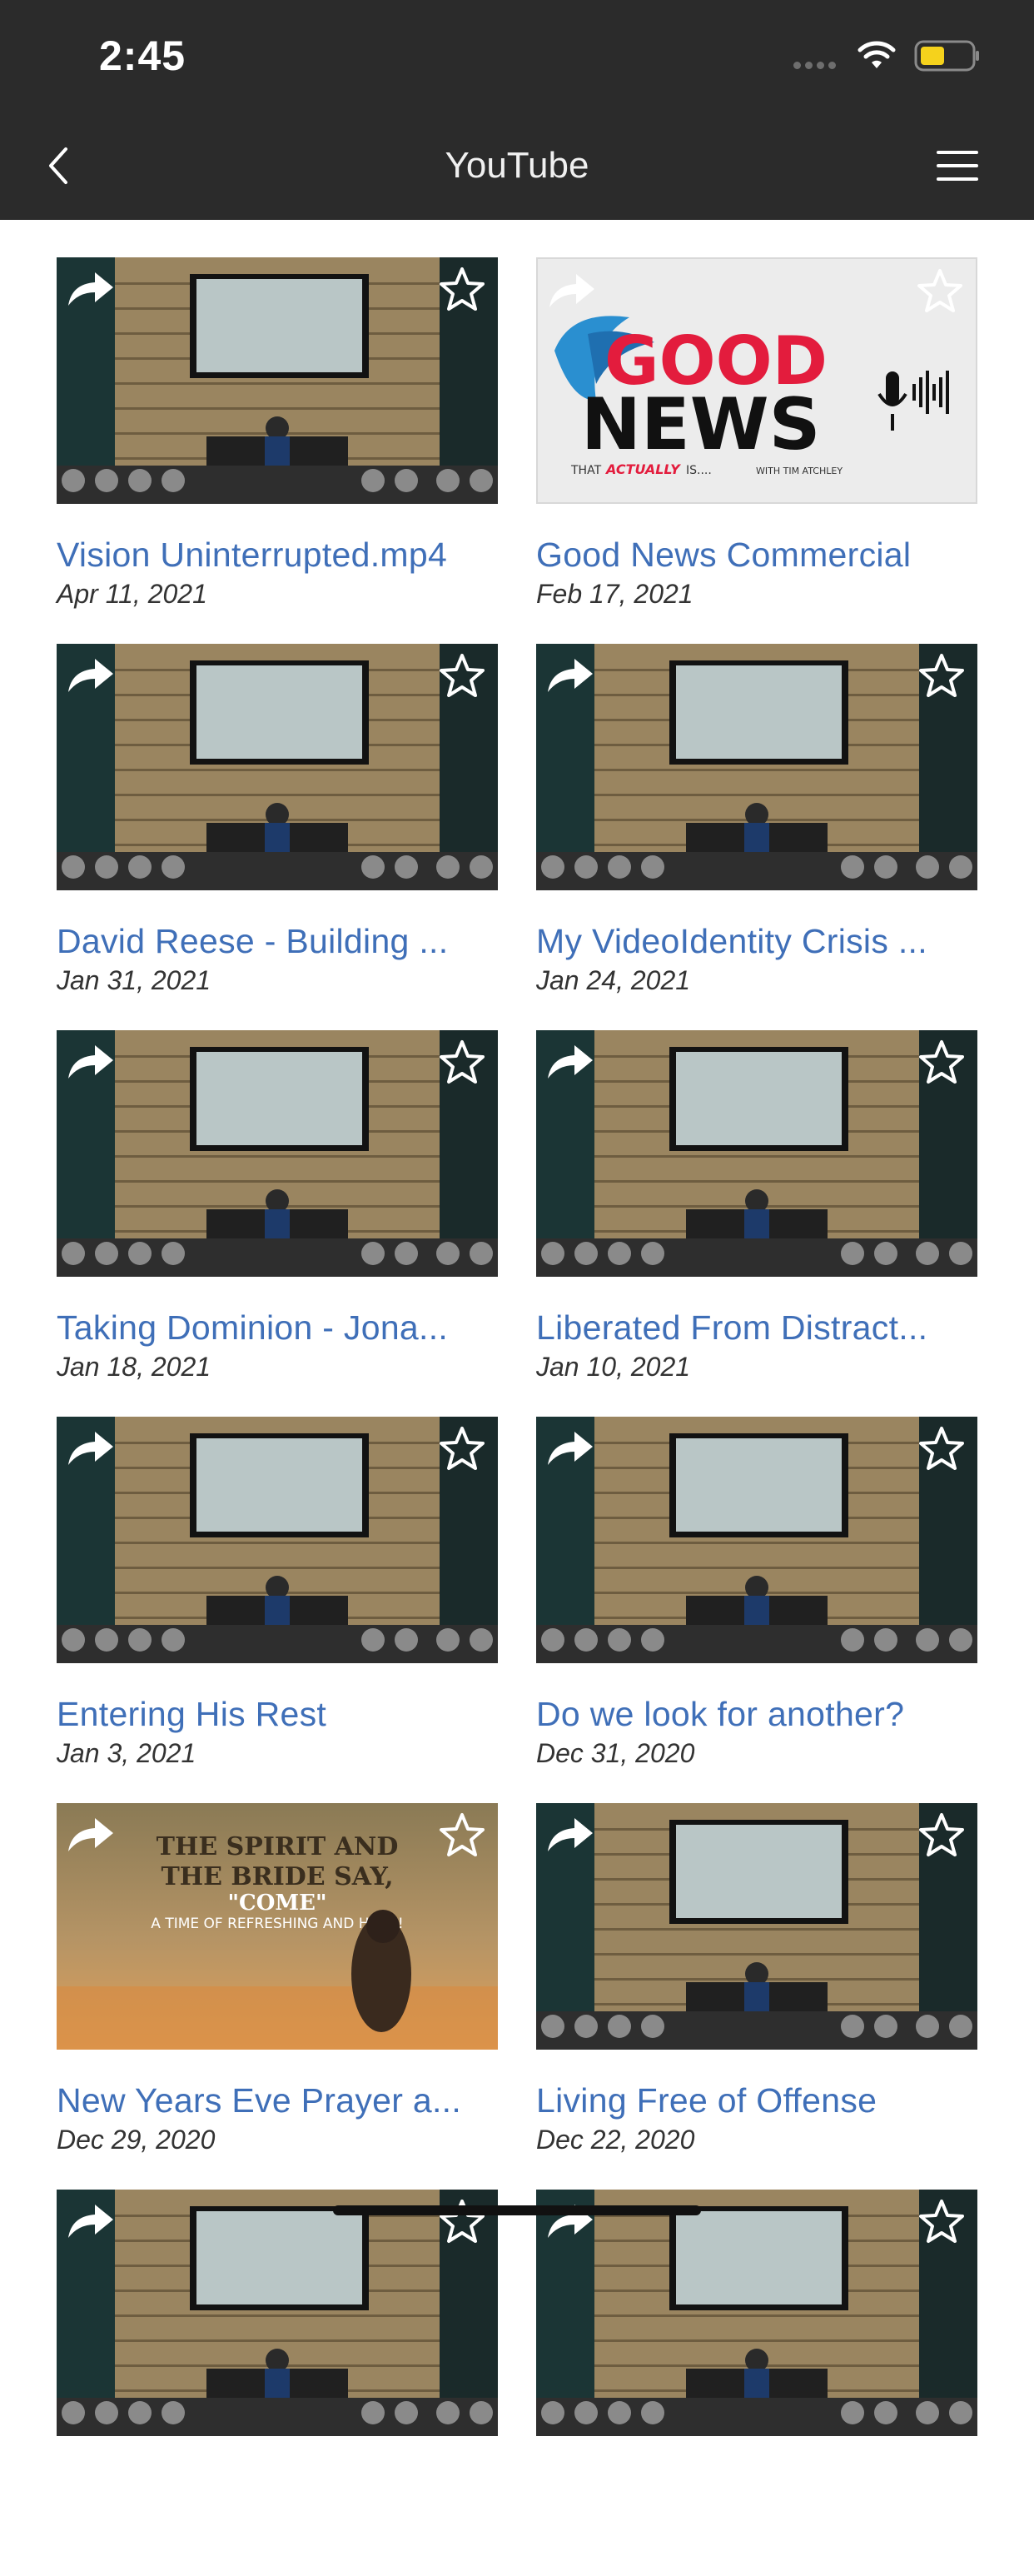  Describe the element at coordinates (277, 1904) in the screenshot. I see `svg-text: "COME"` at that location.